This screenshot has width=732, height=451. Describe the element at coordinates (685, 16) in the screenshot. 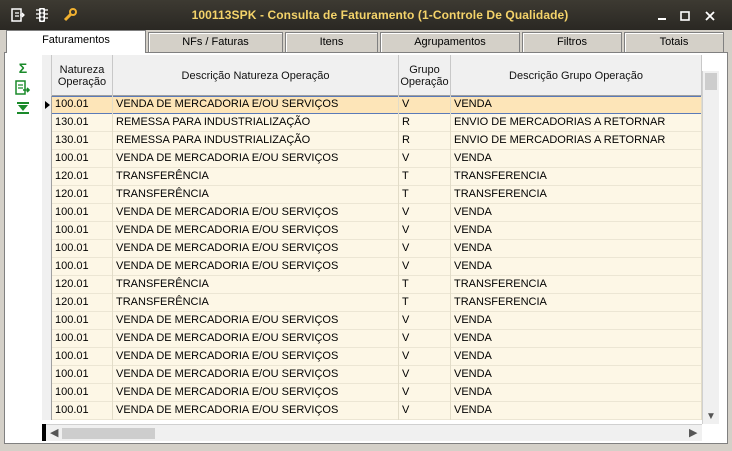

I see `maximize-button` at that location.